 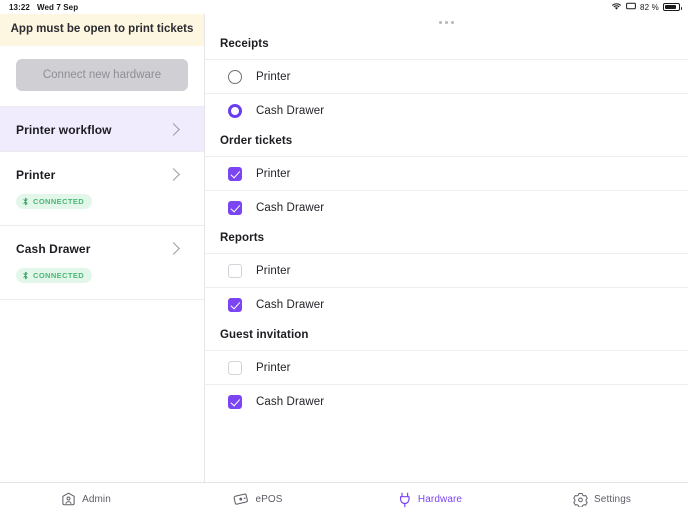 I want to click on section-title-receipts: Receipts, so click(x=244, y=44).